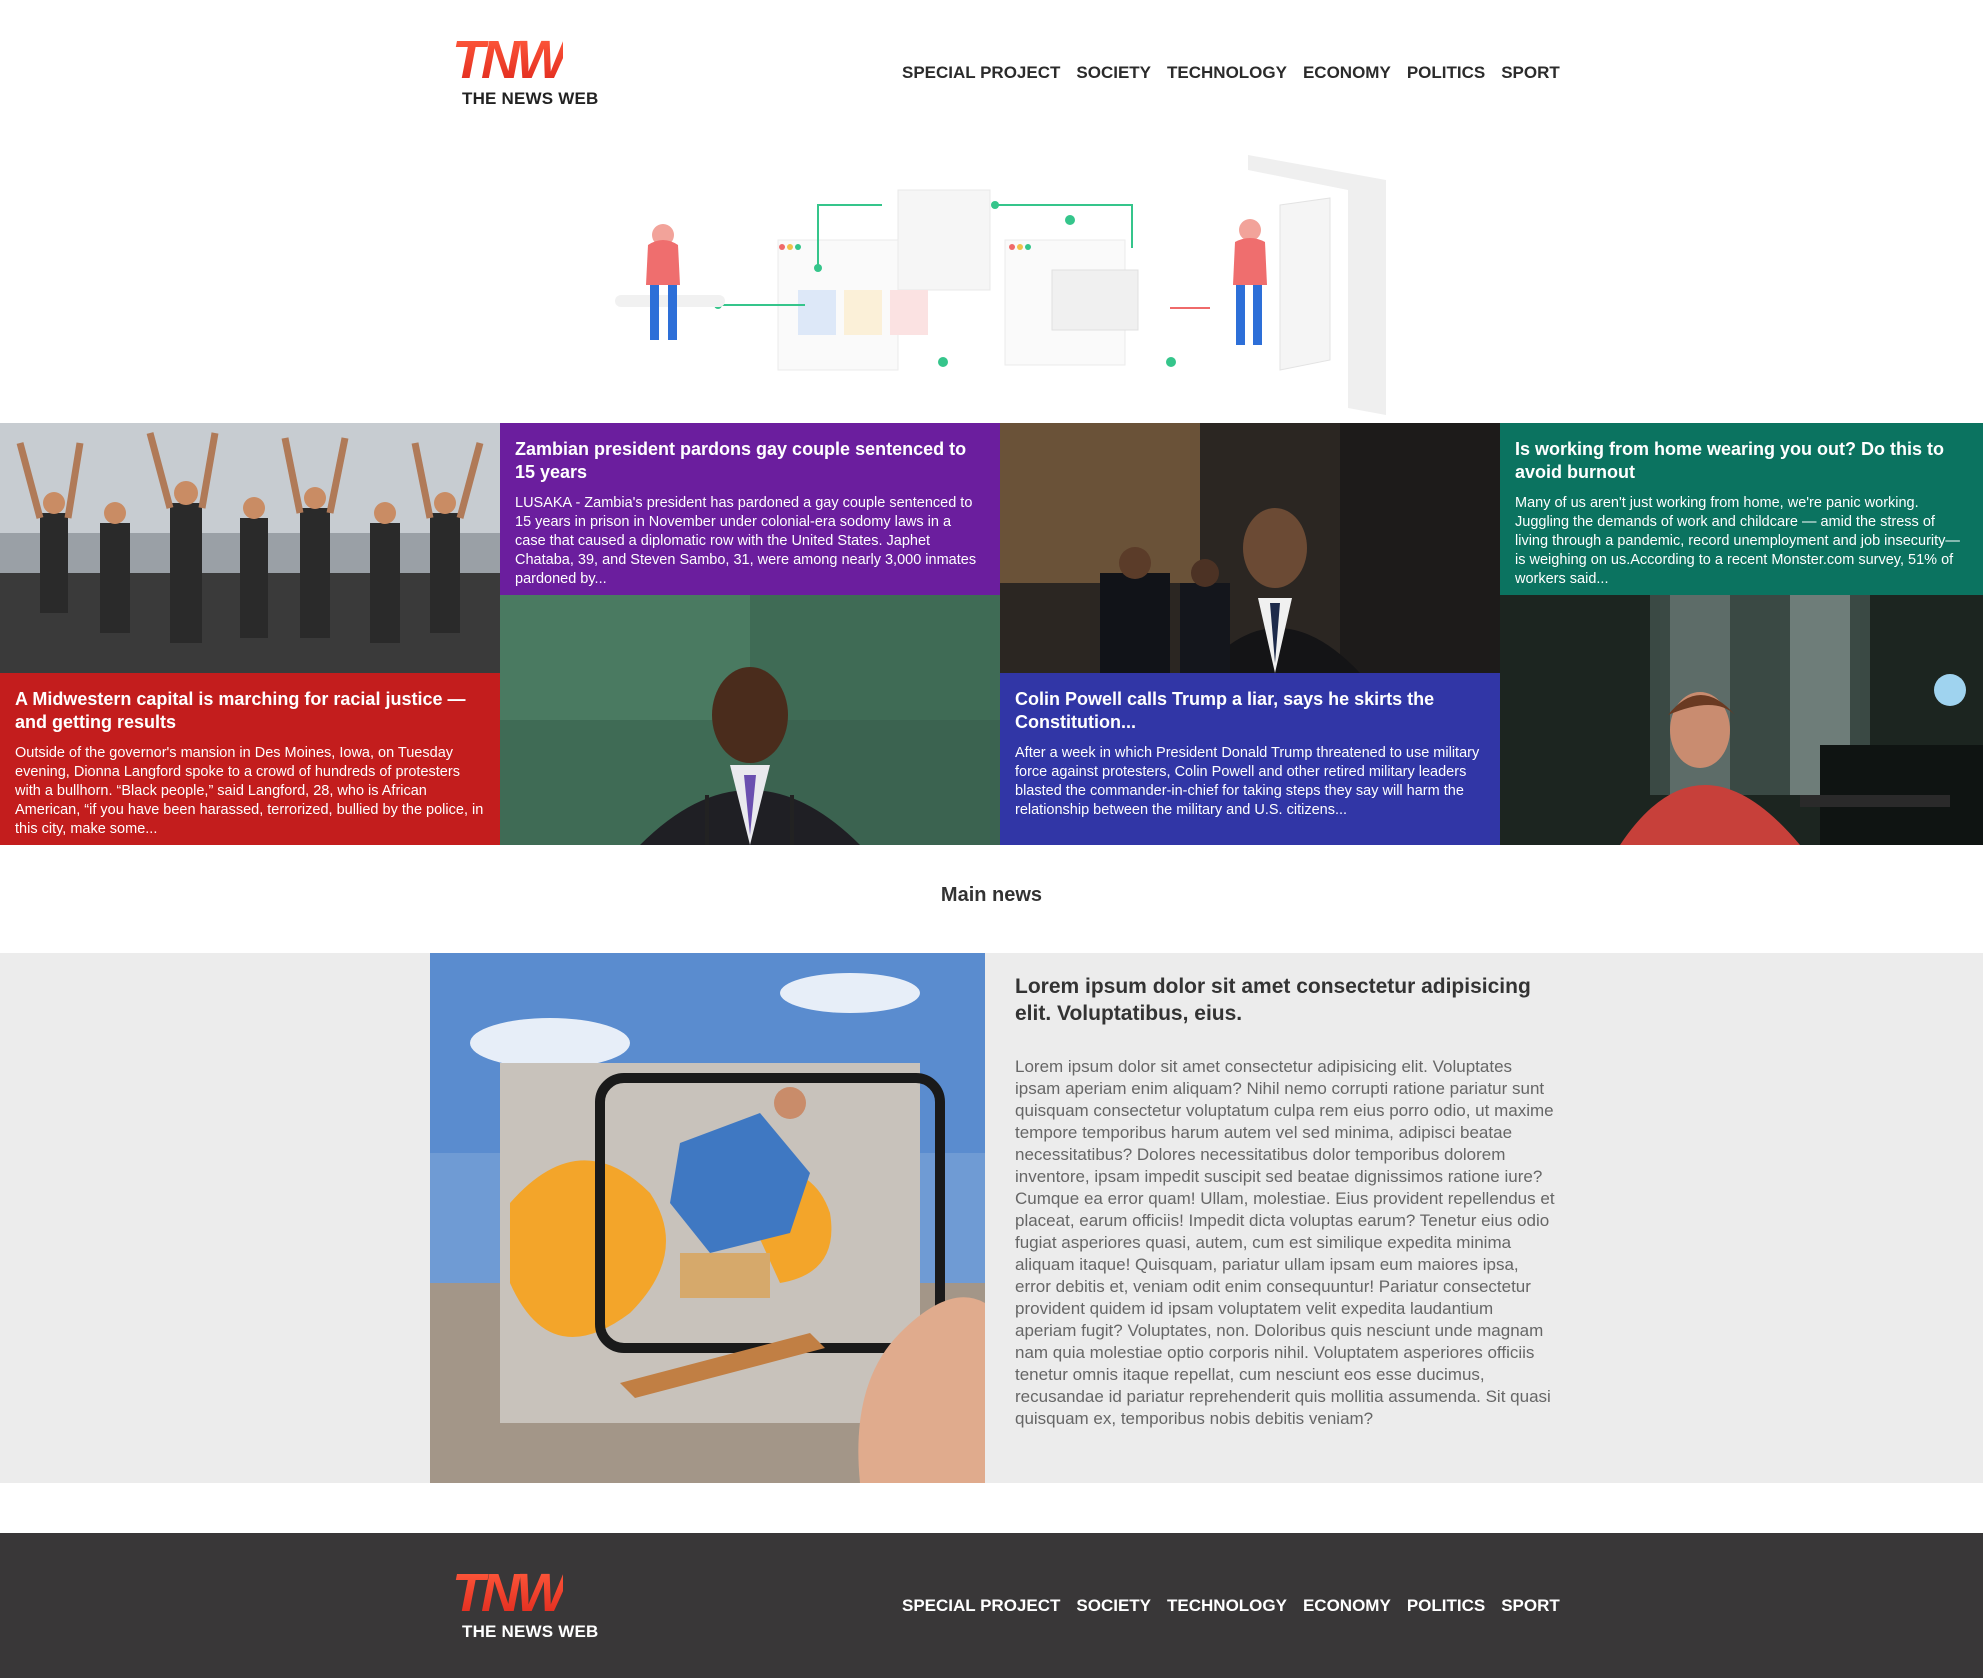  What do you see at coordinates (1530, 1606) in the screenshot?
I see `footer-nav-sport: SPORT` at bounding box center [1530, 1606].